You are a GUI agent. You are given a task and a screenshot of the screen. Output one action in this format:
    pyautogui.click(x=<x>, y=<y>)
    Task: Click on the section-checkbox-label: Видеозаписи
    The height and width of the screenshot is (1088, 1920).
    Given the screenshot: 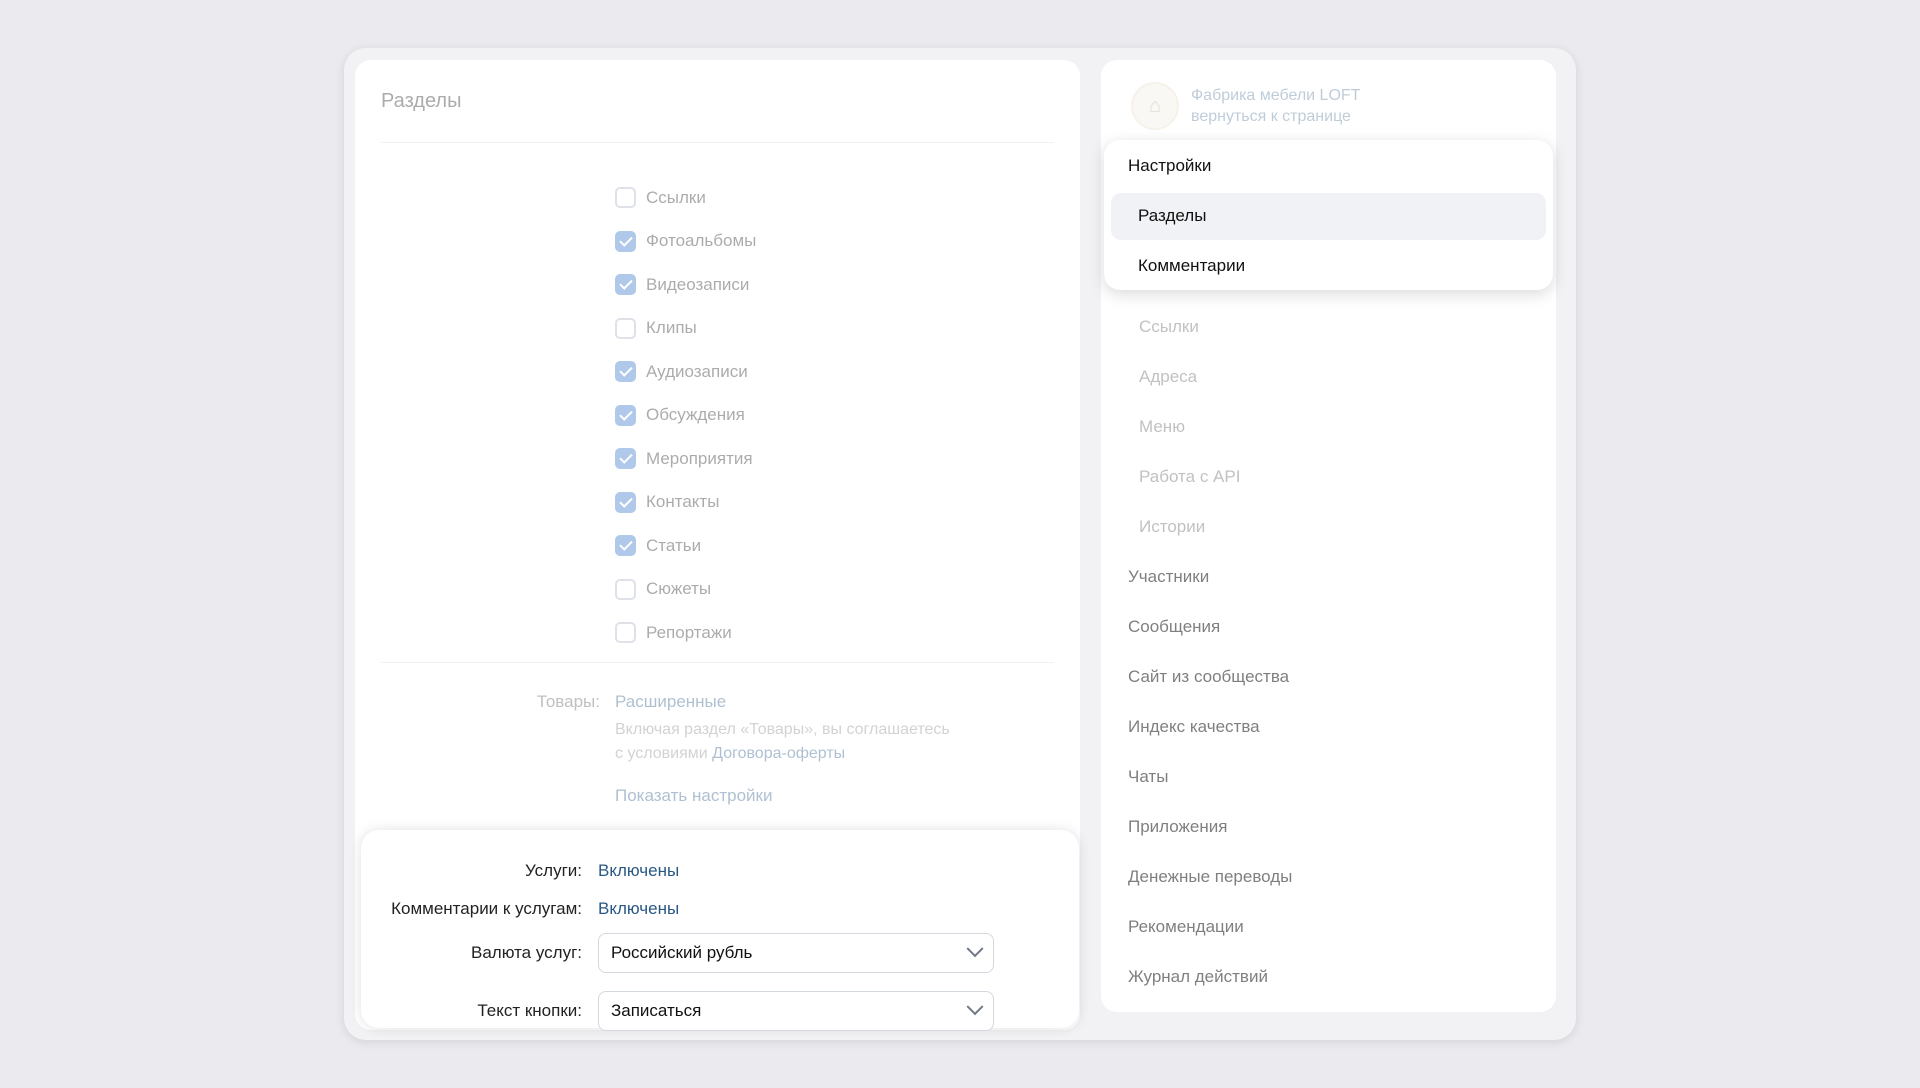 What is the action you would take?
    pyautogui.click(x=698, y=284)
    